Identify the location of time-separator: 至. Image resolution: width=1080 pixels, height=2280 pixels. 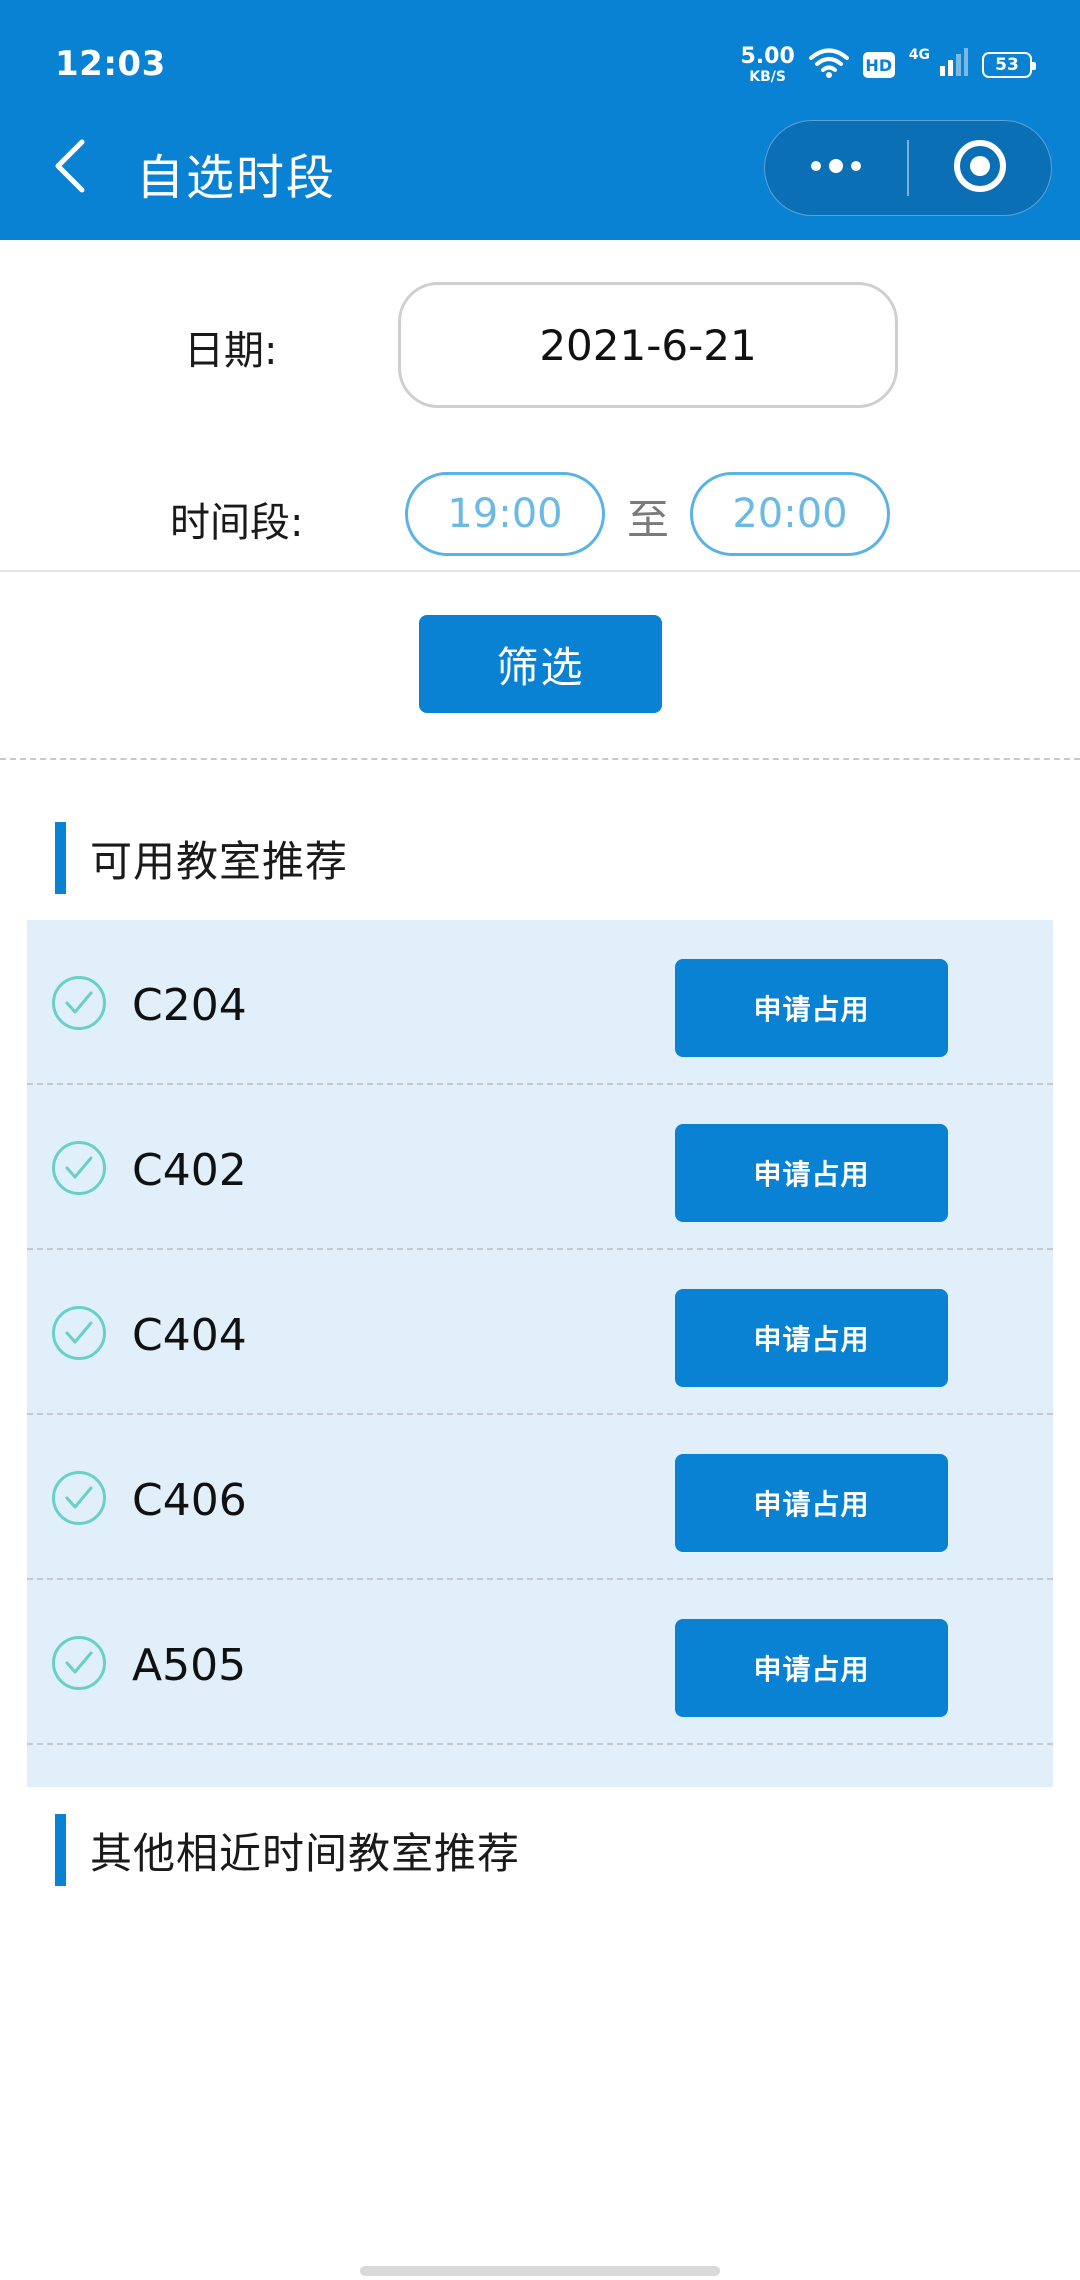
(648, 519).